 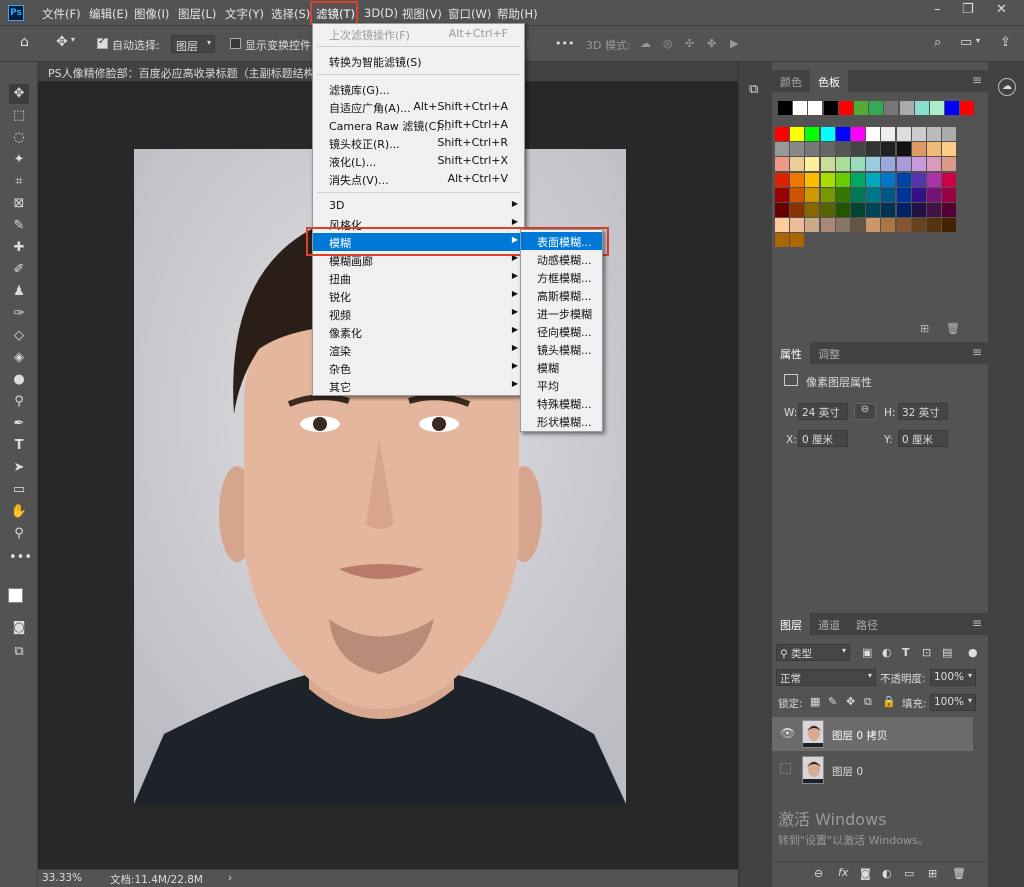 I want to click on creative-cloud-icon: ☁, so click(x=1007, y=87).